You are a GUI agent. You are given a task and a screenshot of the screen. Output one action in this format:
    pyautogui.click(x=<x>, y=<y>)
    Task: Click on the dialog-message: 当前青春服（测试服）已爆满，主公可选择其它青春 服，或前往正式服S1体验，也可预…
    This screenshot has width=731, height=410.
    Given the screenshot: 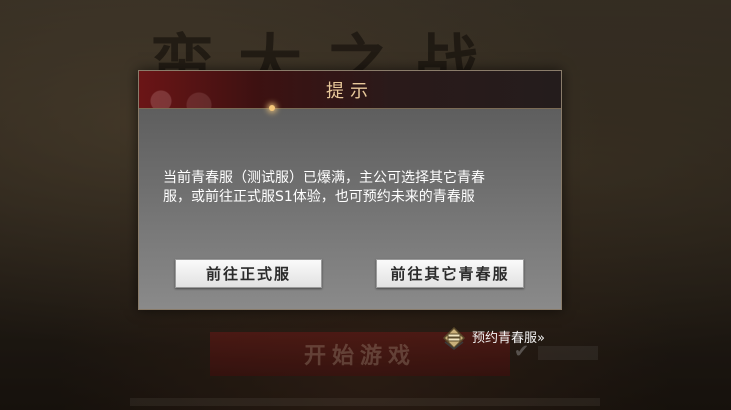 What is the action you would take?
    pyautogui.click(x=324, y=187)
    